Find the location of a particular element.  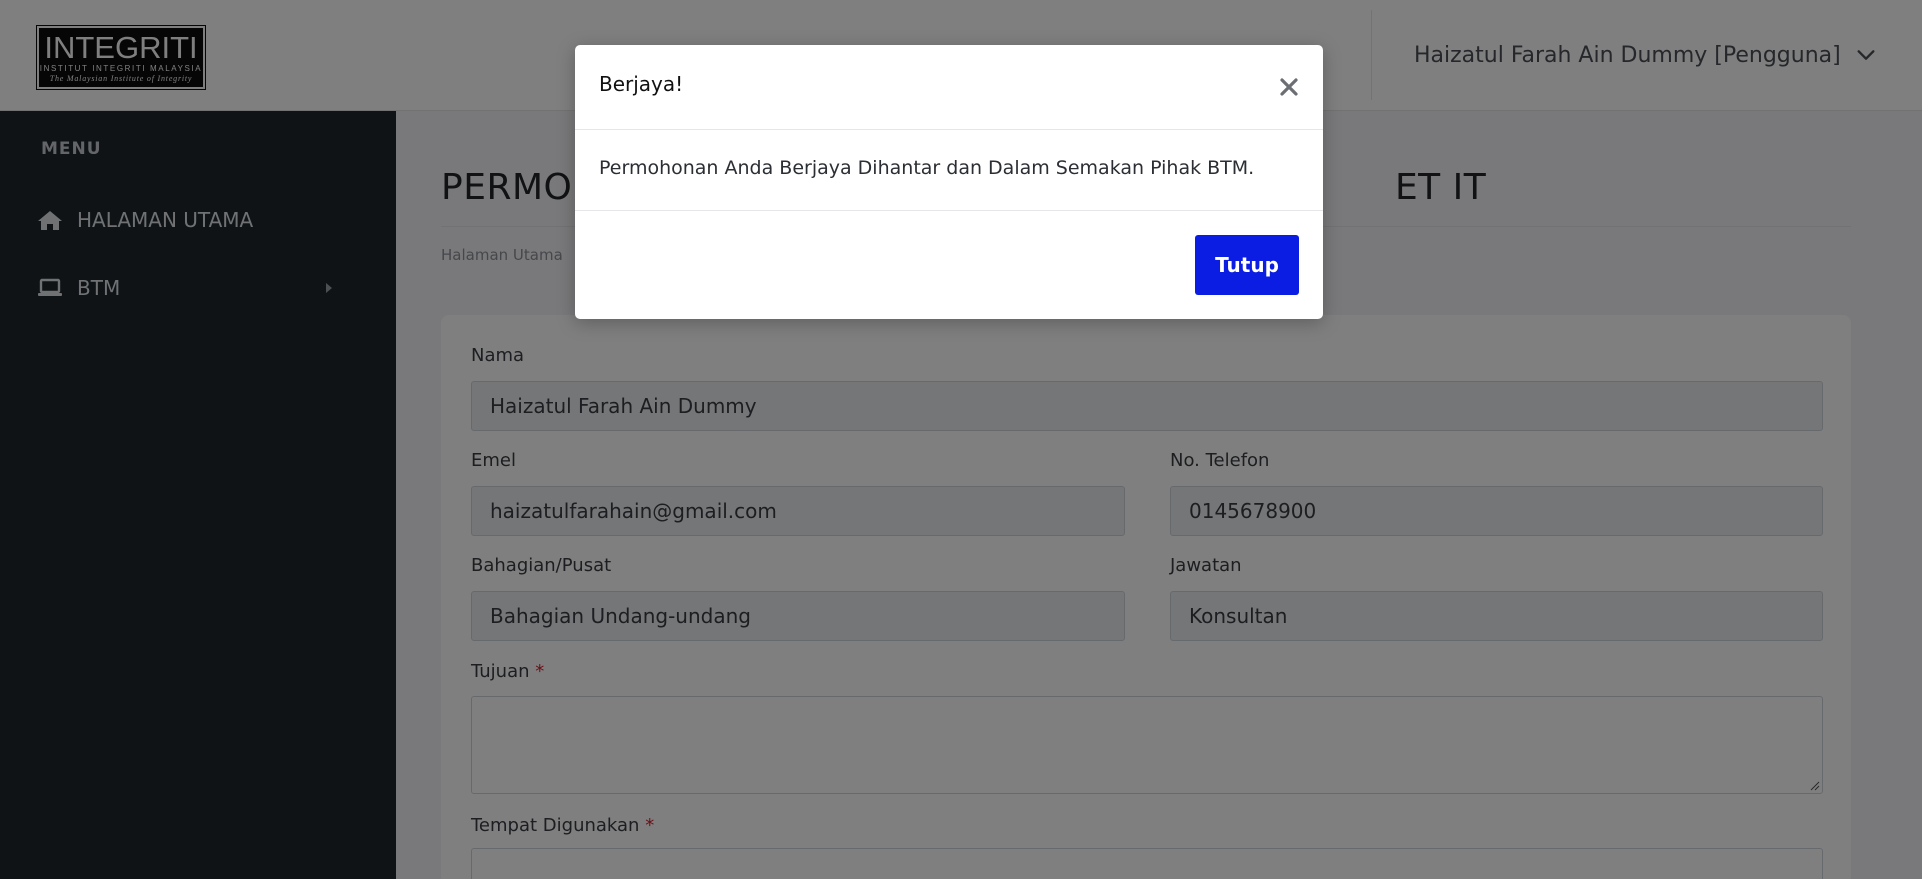

tutup-button: Tutup is located at coordinates (1247, 265).